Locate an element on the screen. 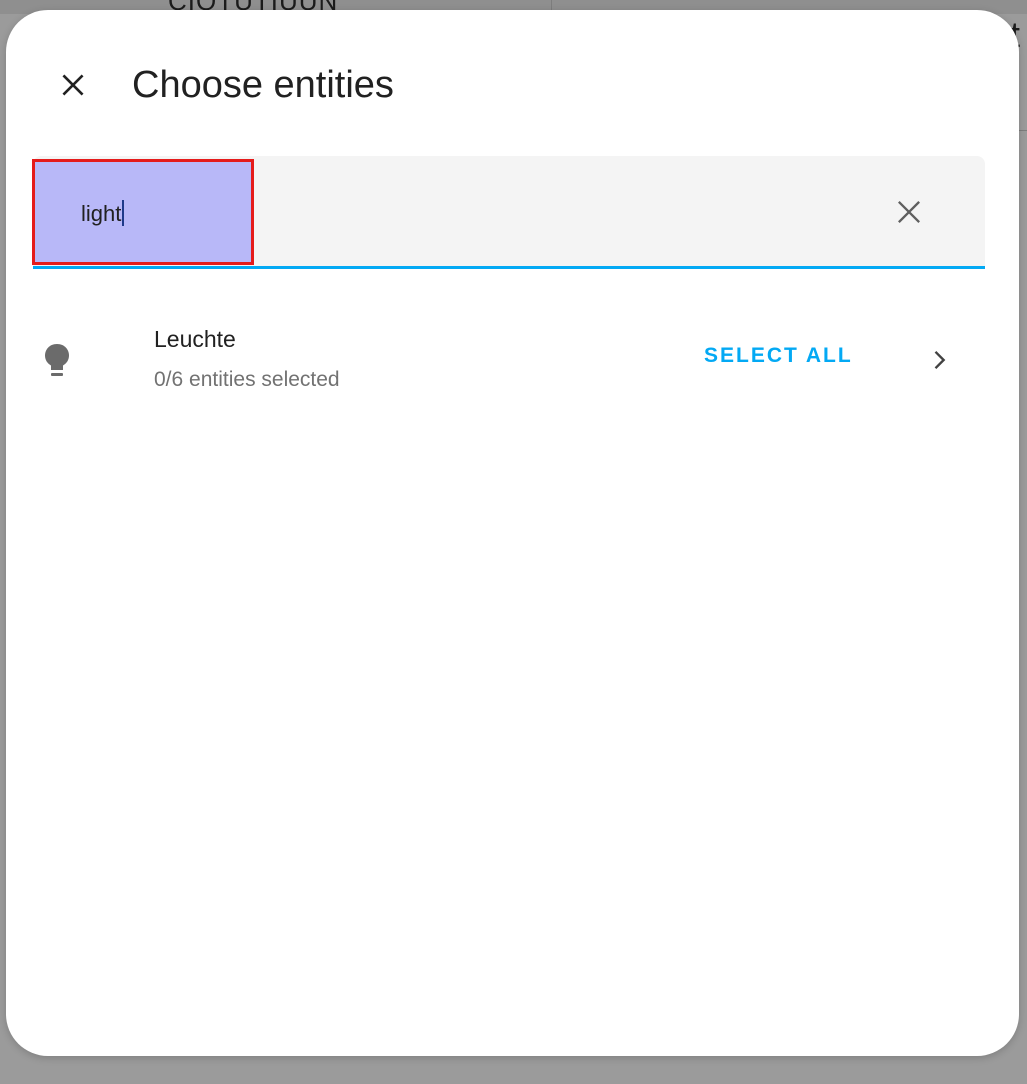 The width and height of the screenshot is (1027, 1084). expand-button is located at coordinates (940, 360).